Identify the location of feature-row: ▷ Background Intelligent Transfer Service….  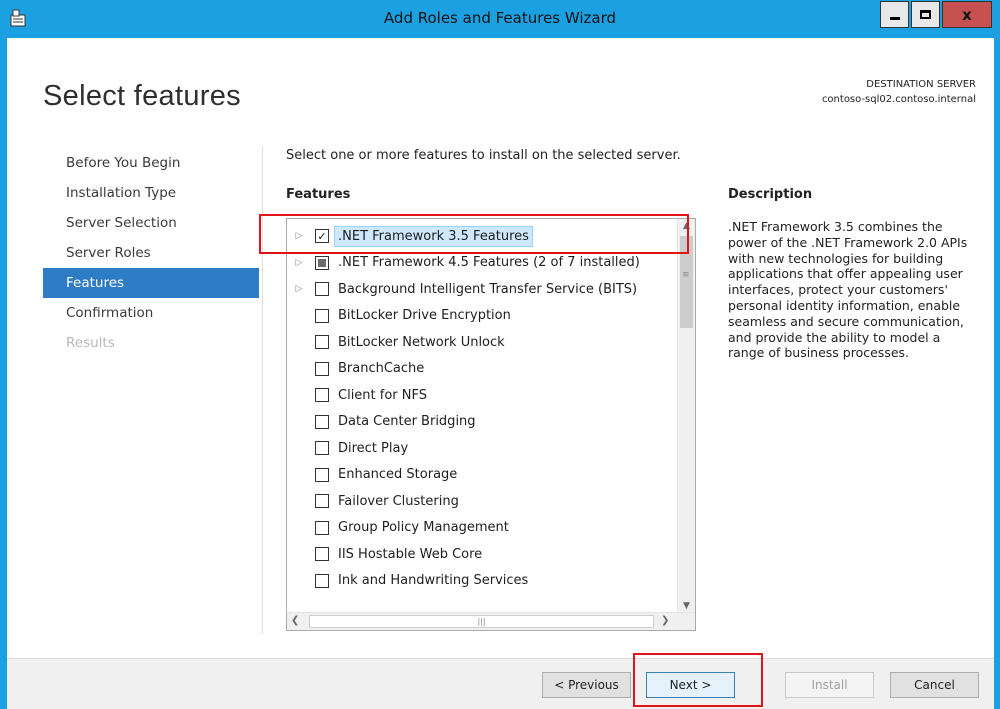
(481, 289).